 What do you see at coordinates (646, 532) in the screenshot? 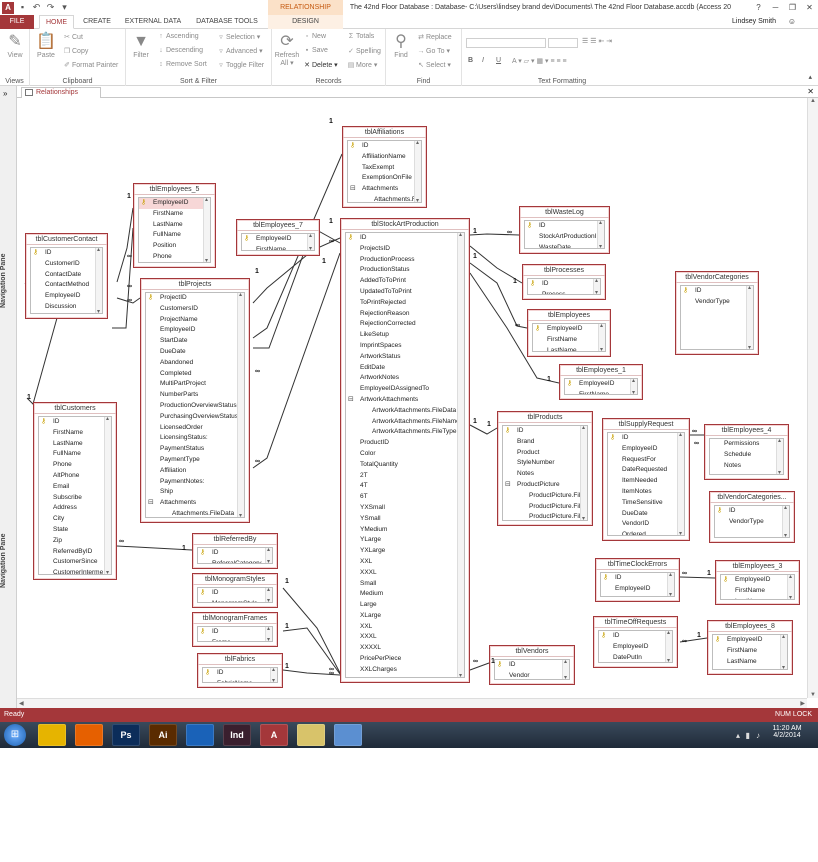
I see `field-row: Ordered` at bounding box center [646, 532].